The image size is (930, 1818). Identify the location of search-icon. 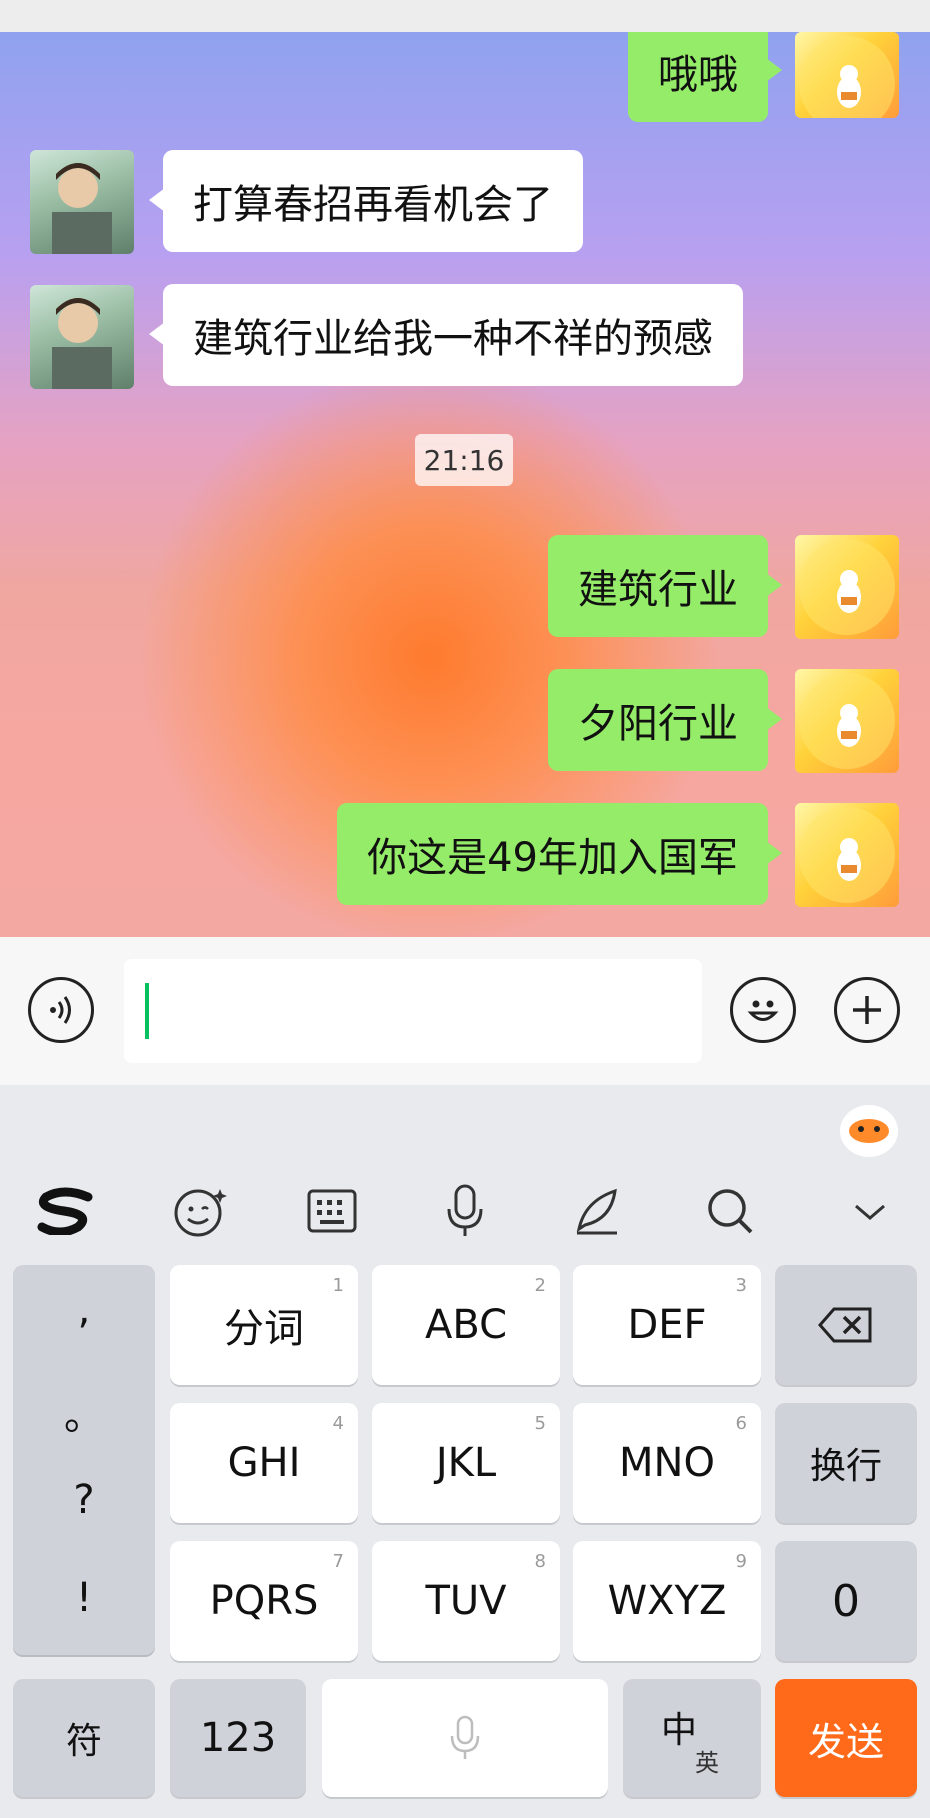
(730, 1211).